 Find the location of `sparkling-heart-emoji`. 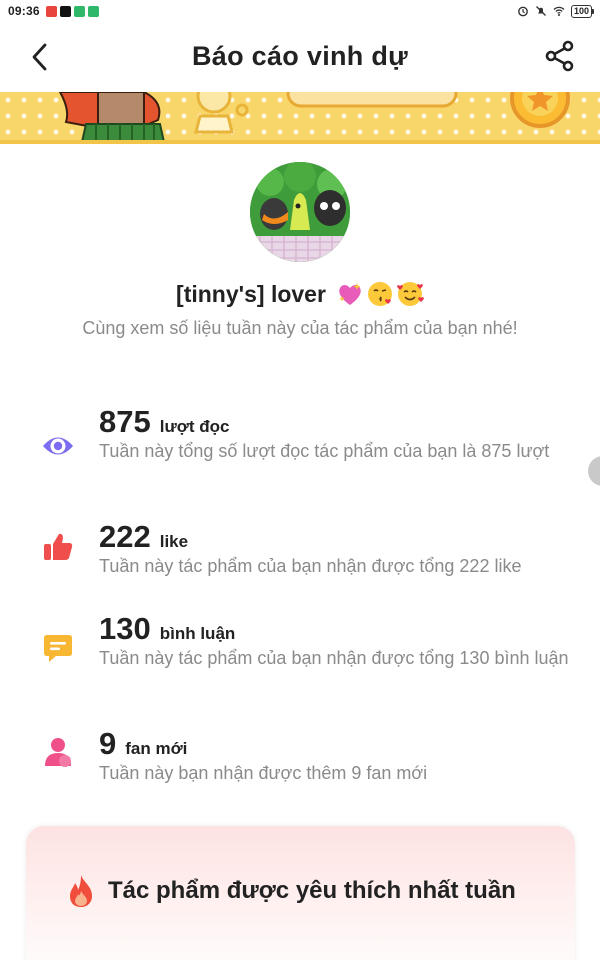

sparkling-heart-emoji is located at coordinates (350, 294).